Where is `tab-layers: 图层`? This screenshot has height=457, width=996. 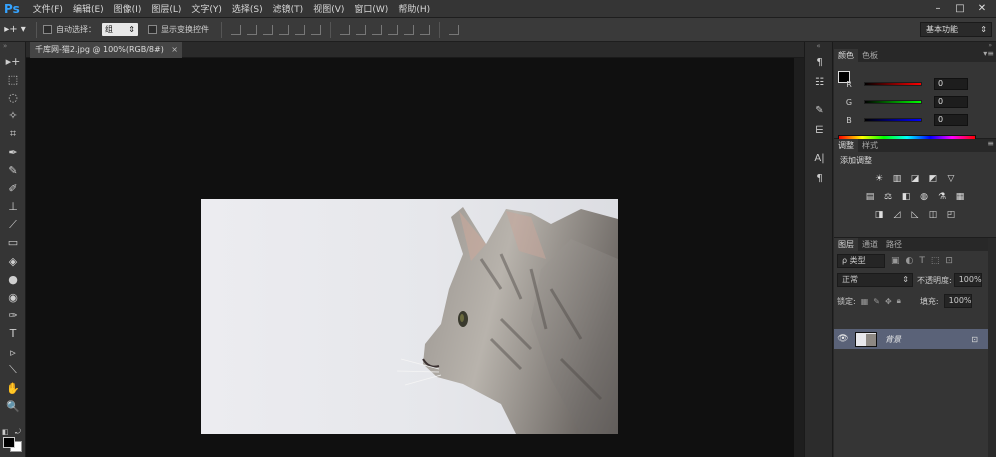
tab-layers: 图层 is located at coordinates (846, 244).